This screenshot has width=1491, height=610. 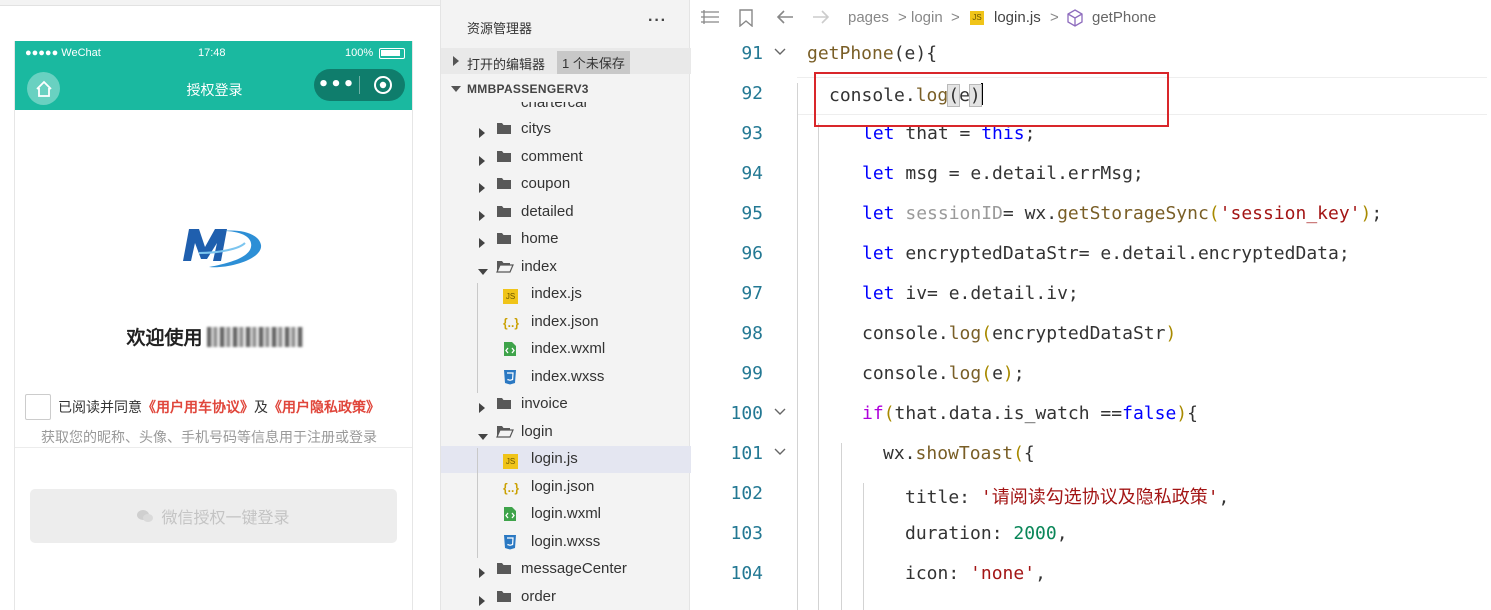 I want to click on folder-open-icon, so click(x=505, y=433).